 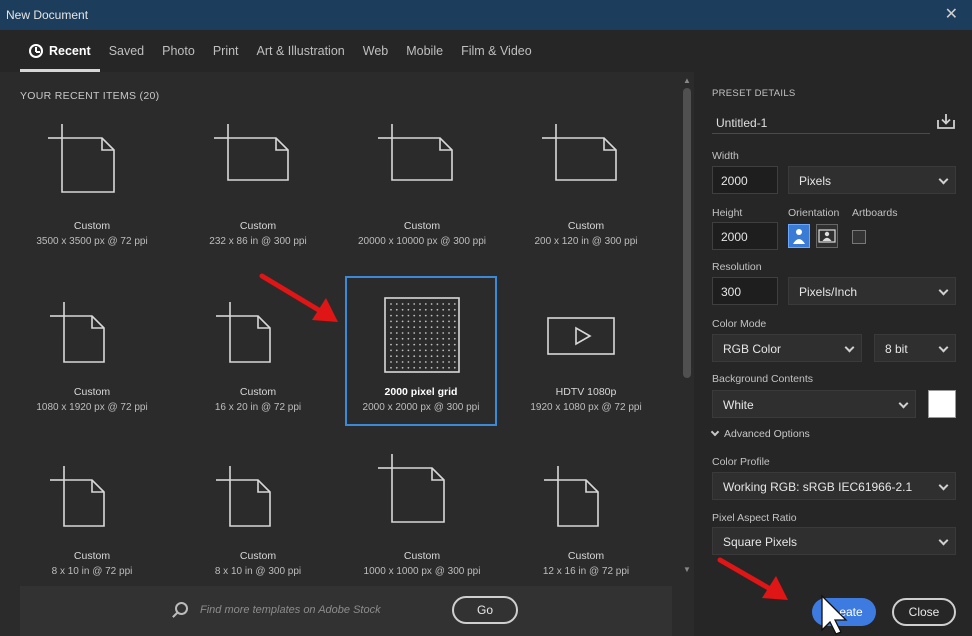 I want to click on recent-item-dimensions: 200 x 120 in @ 300 ppi, so click(x=586, y=241).